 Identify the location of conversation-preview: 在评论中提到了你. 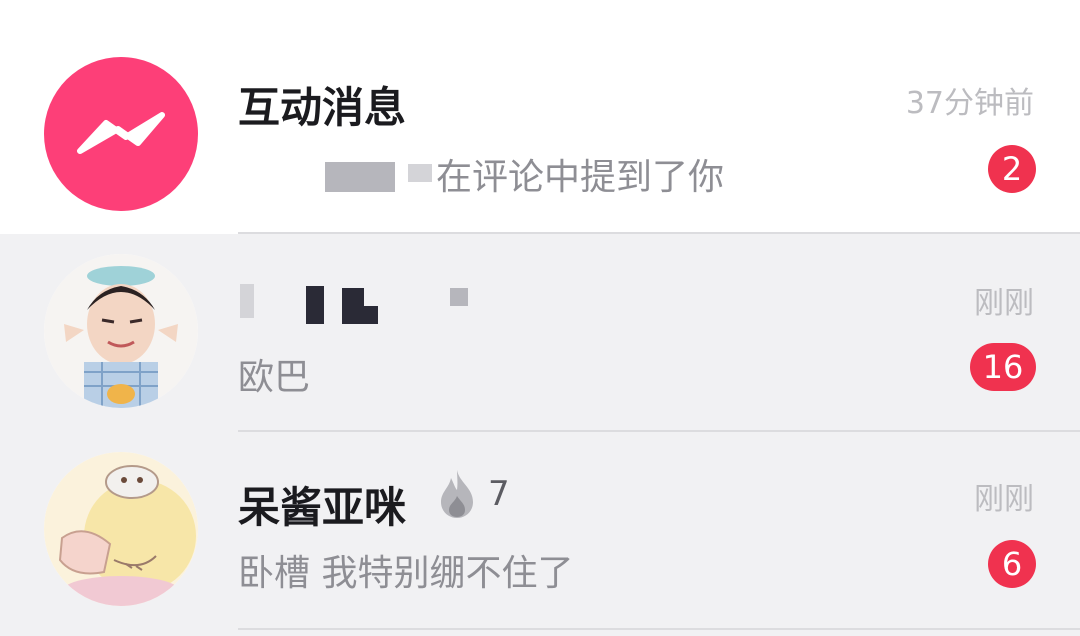
(580, 177).